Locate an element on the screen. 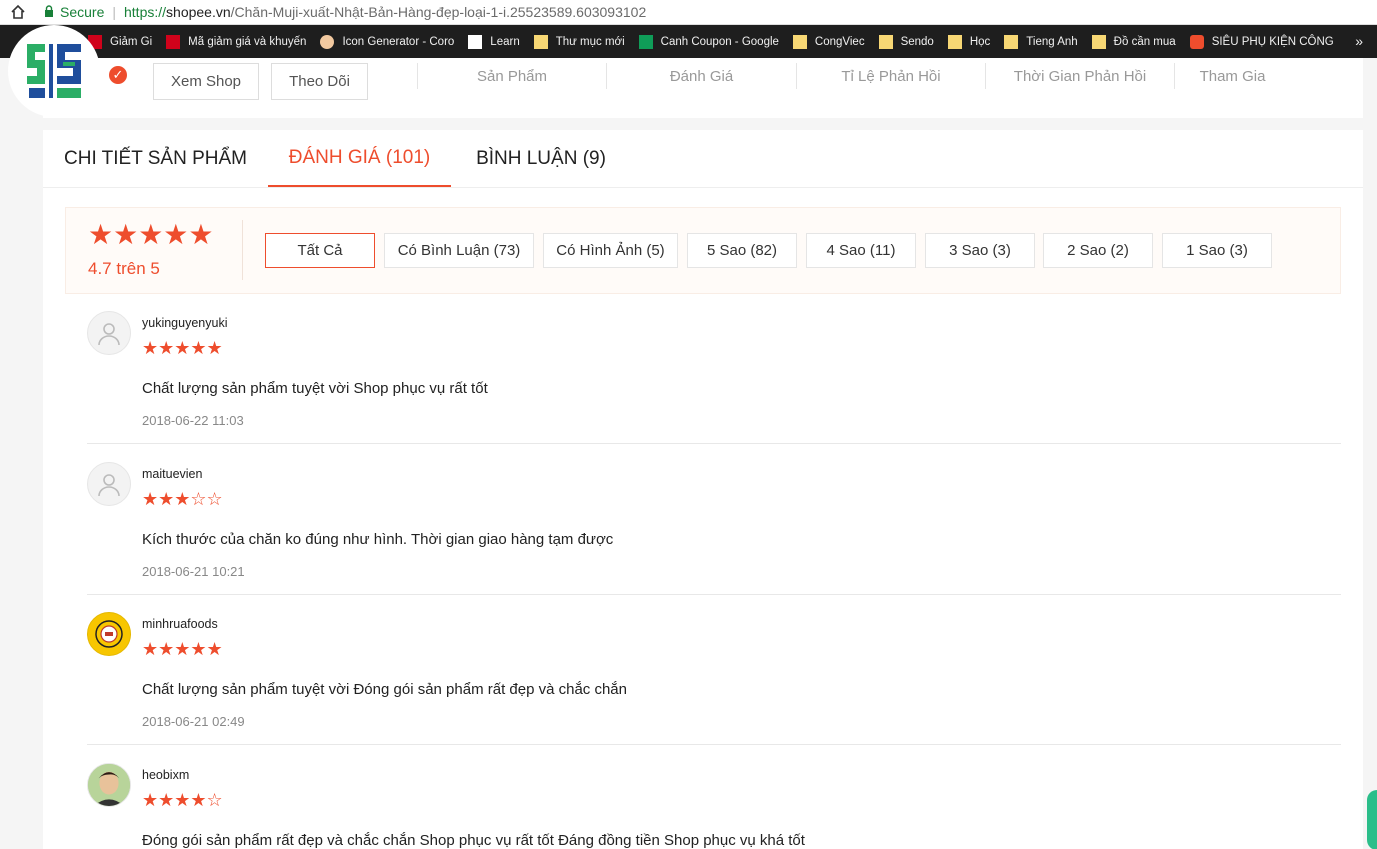 The image size is (1377, 849). bookmark-item: Canh Coupon - Google is located at coordinates (708, 41).